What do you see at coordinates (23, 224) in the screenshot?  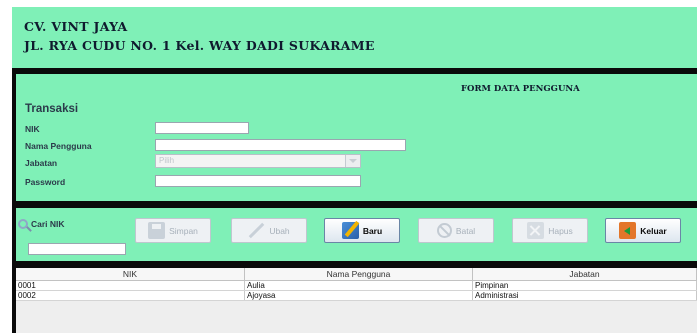 I see `search-icon` at bounding box center [23, 224].